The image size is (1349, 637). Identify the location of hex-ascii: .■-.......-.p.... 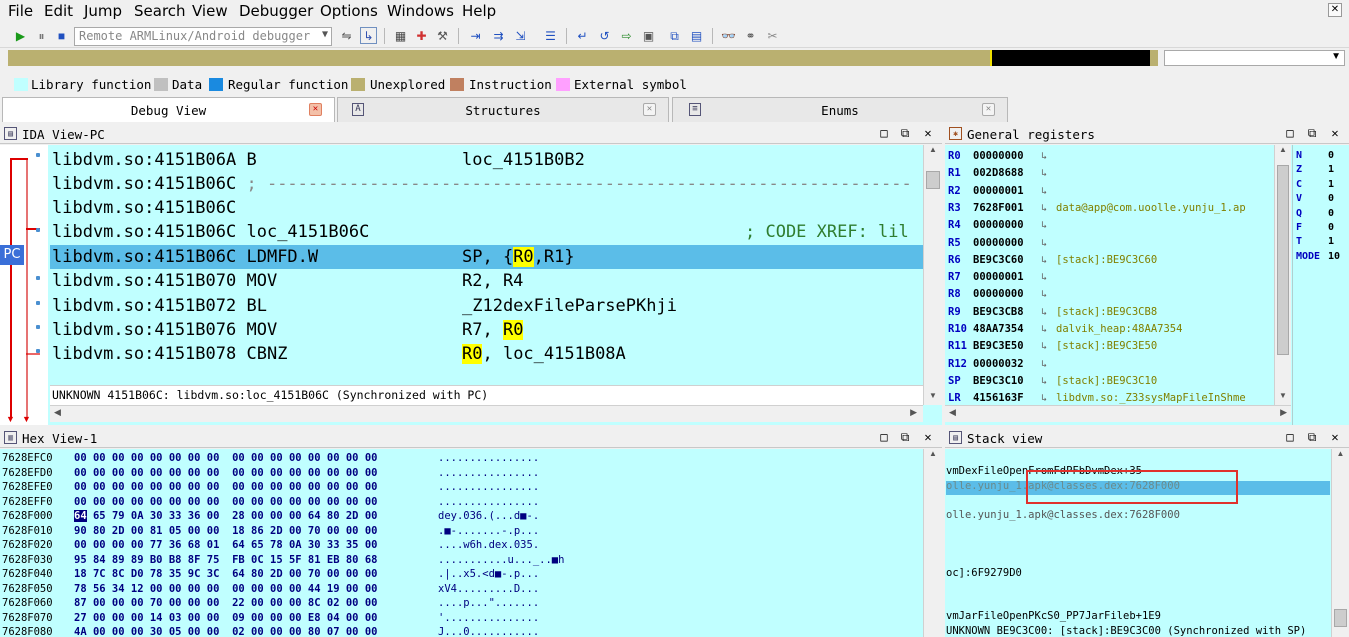
(488, 531).